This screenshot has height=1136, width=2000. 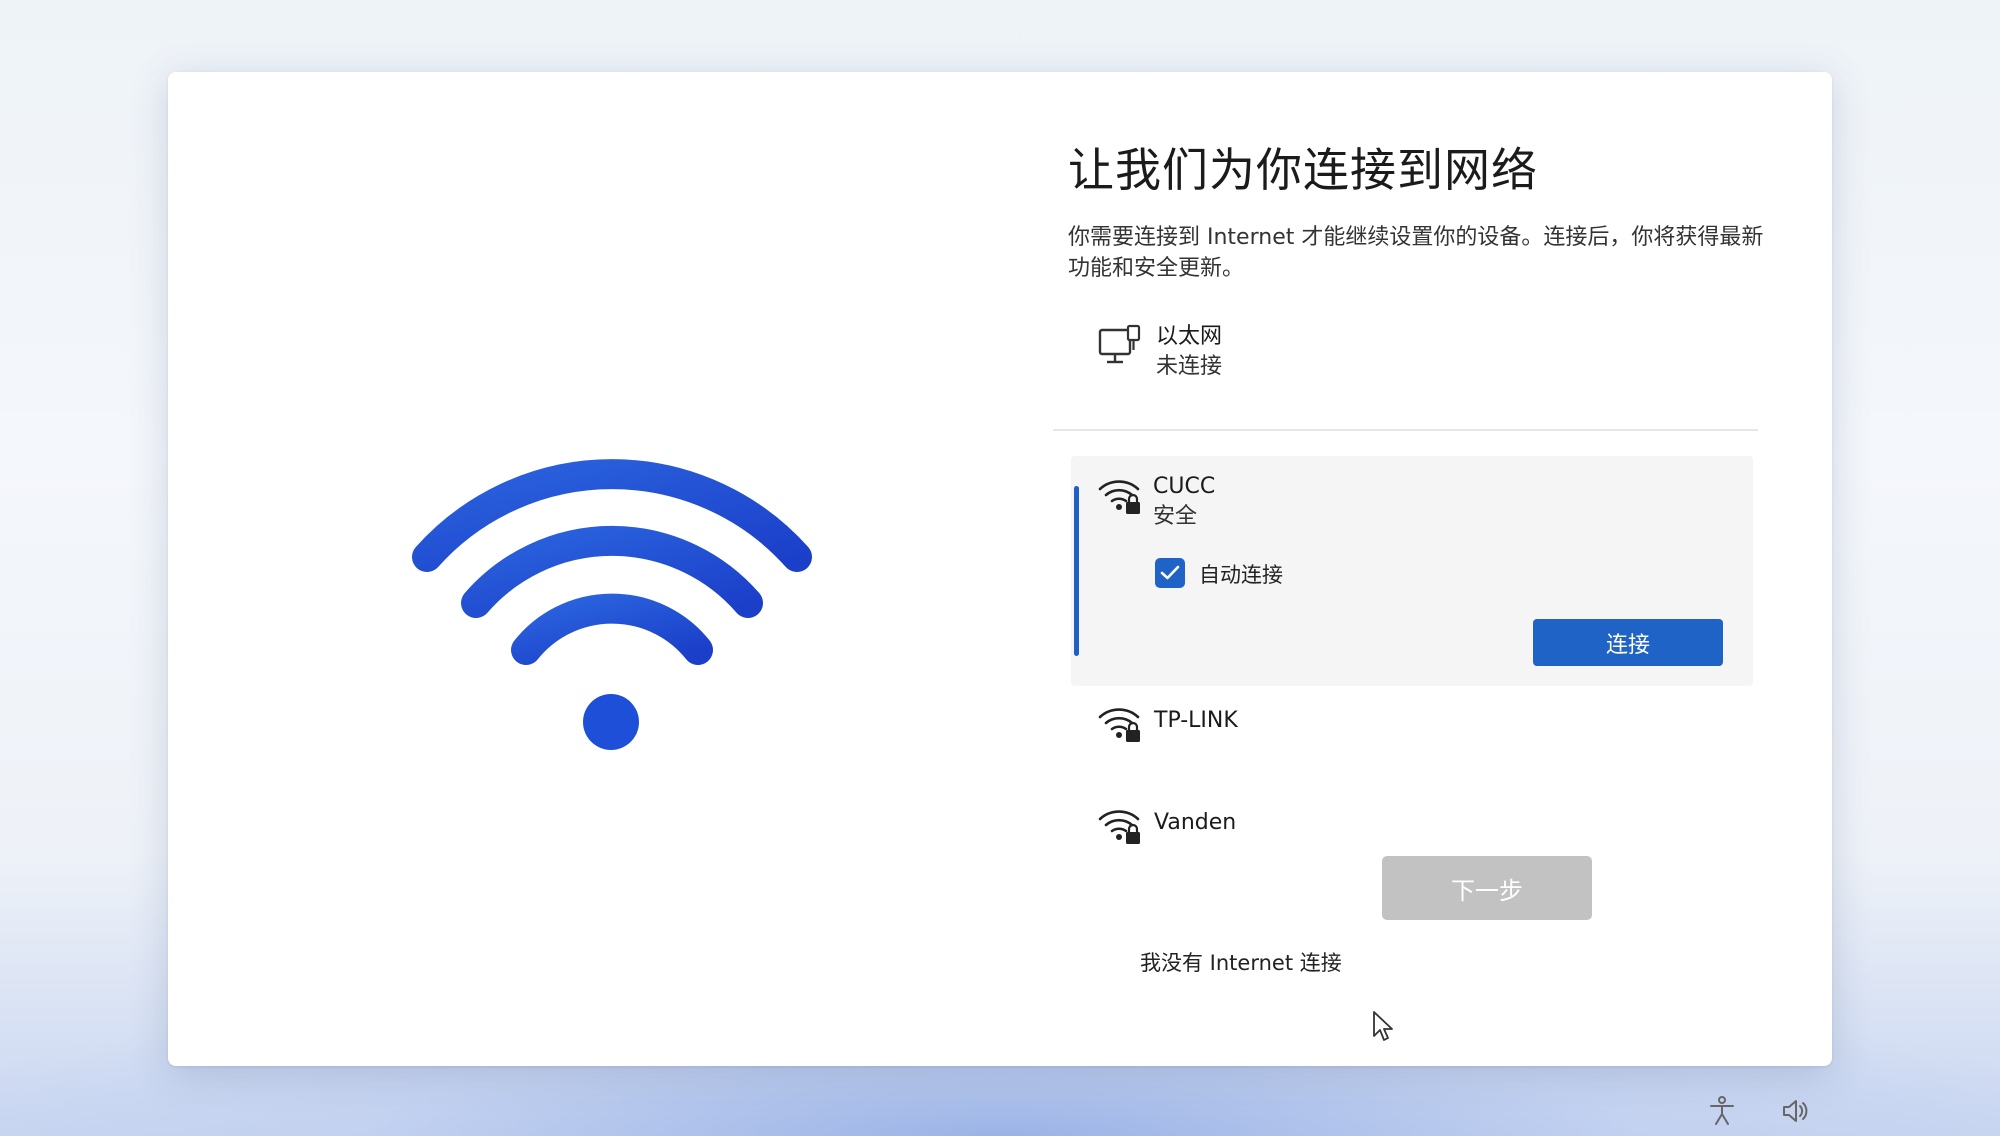 I want to click on divider, so click(x=1405, y=430).